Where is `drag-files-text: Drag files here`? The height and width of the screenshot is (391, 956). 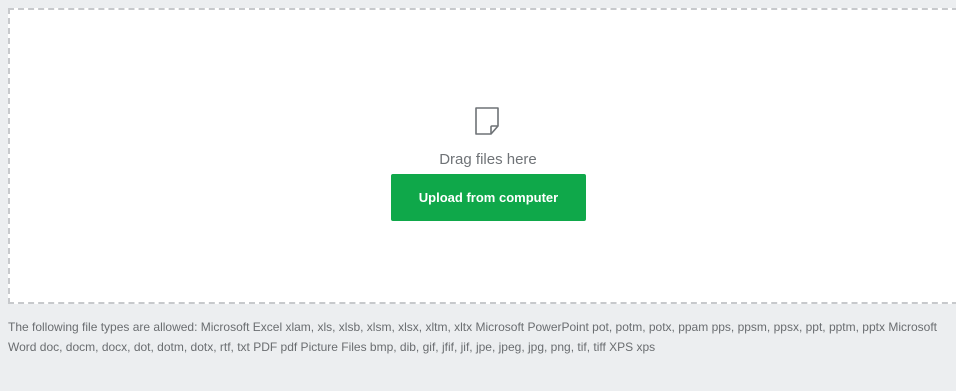 drag-files-text: Drag files here is located at coordinates (488, 159).